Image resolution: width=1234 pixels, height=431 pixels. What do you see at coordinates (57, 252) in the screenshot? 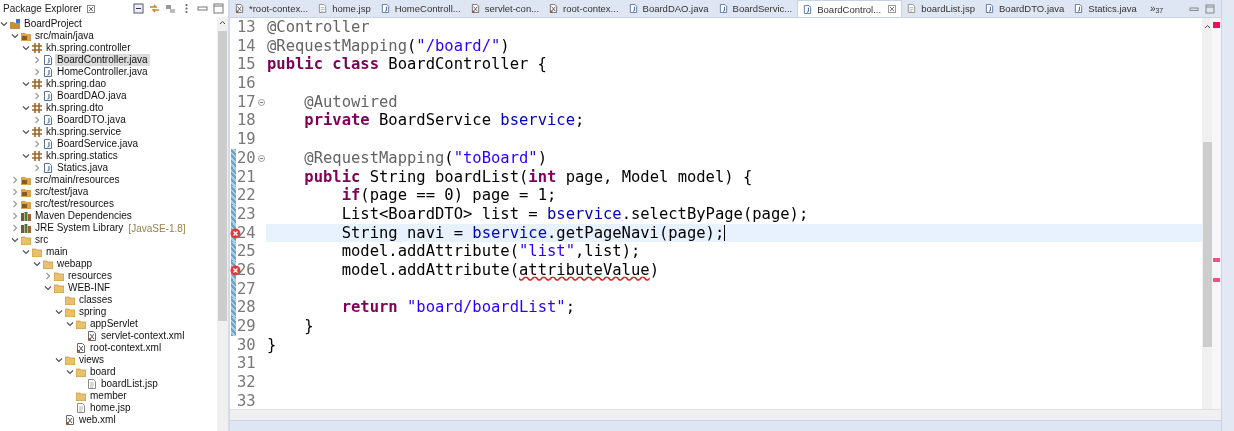
I see `tree-item: main` at bounding box center [57, 252].